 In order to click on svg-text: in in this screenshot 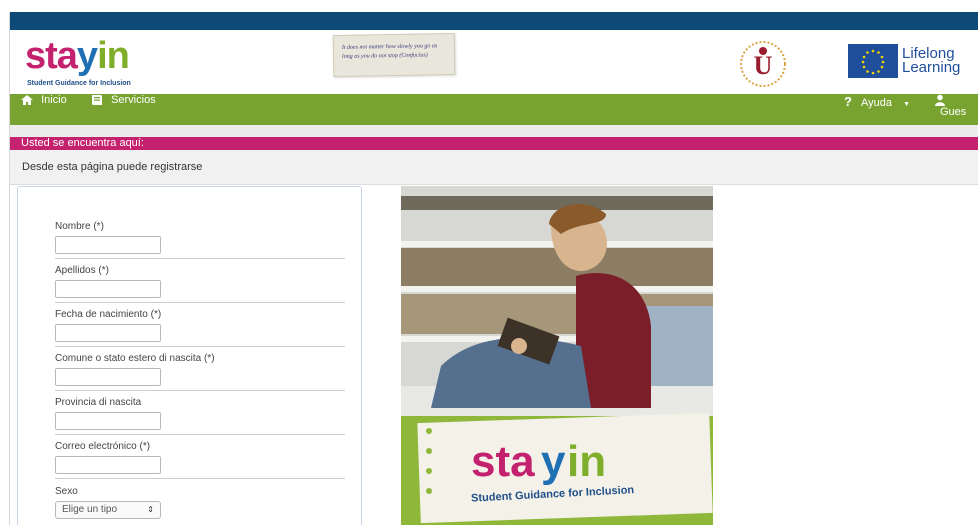, I will do `click(586, 461)`.